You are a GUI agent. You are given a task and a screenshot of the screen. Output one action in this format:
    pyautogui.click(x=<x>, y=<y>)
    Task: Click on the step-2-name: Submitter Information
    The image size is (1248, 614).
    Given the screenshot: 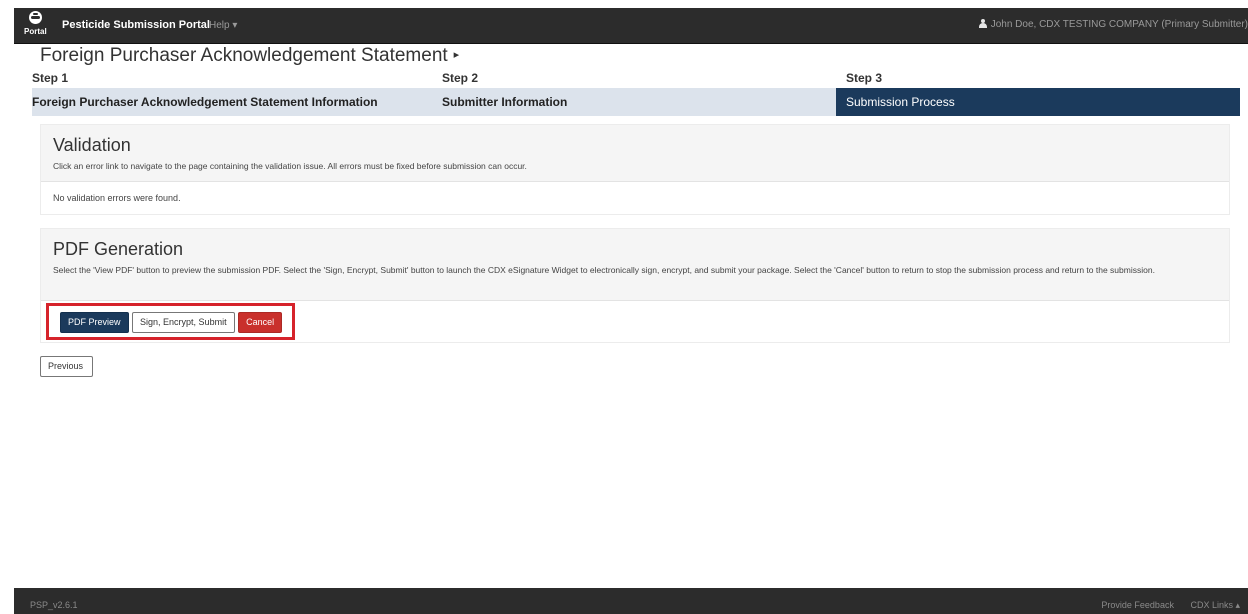 What is the action you would take?
    pyautogui.click(x=639, y=102)
    